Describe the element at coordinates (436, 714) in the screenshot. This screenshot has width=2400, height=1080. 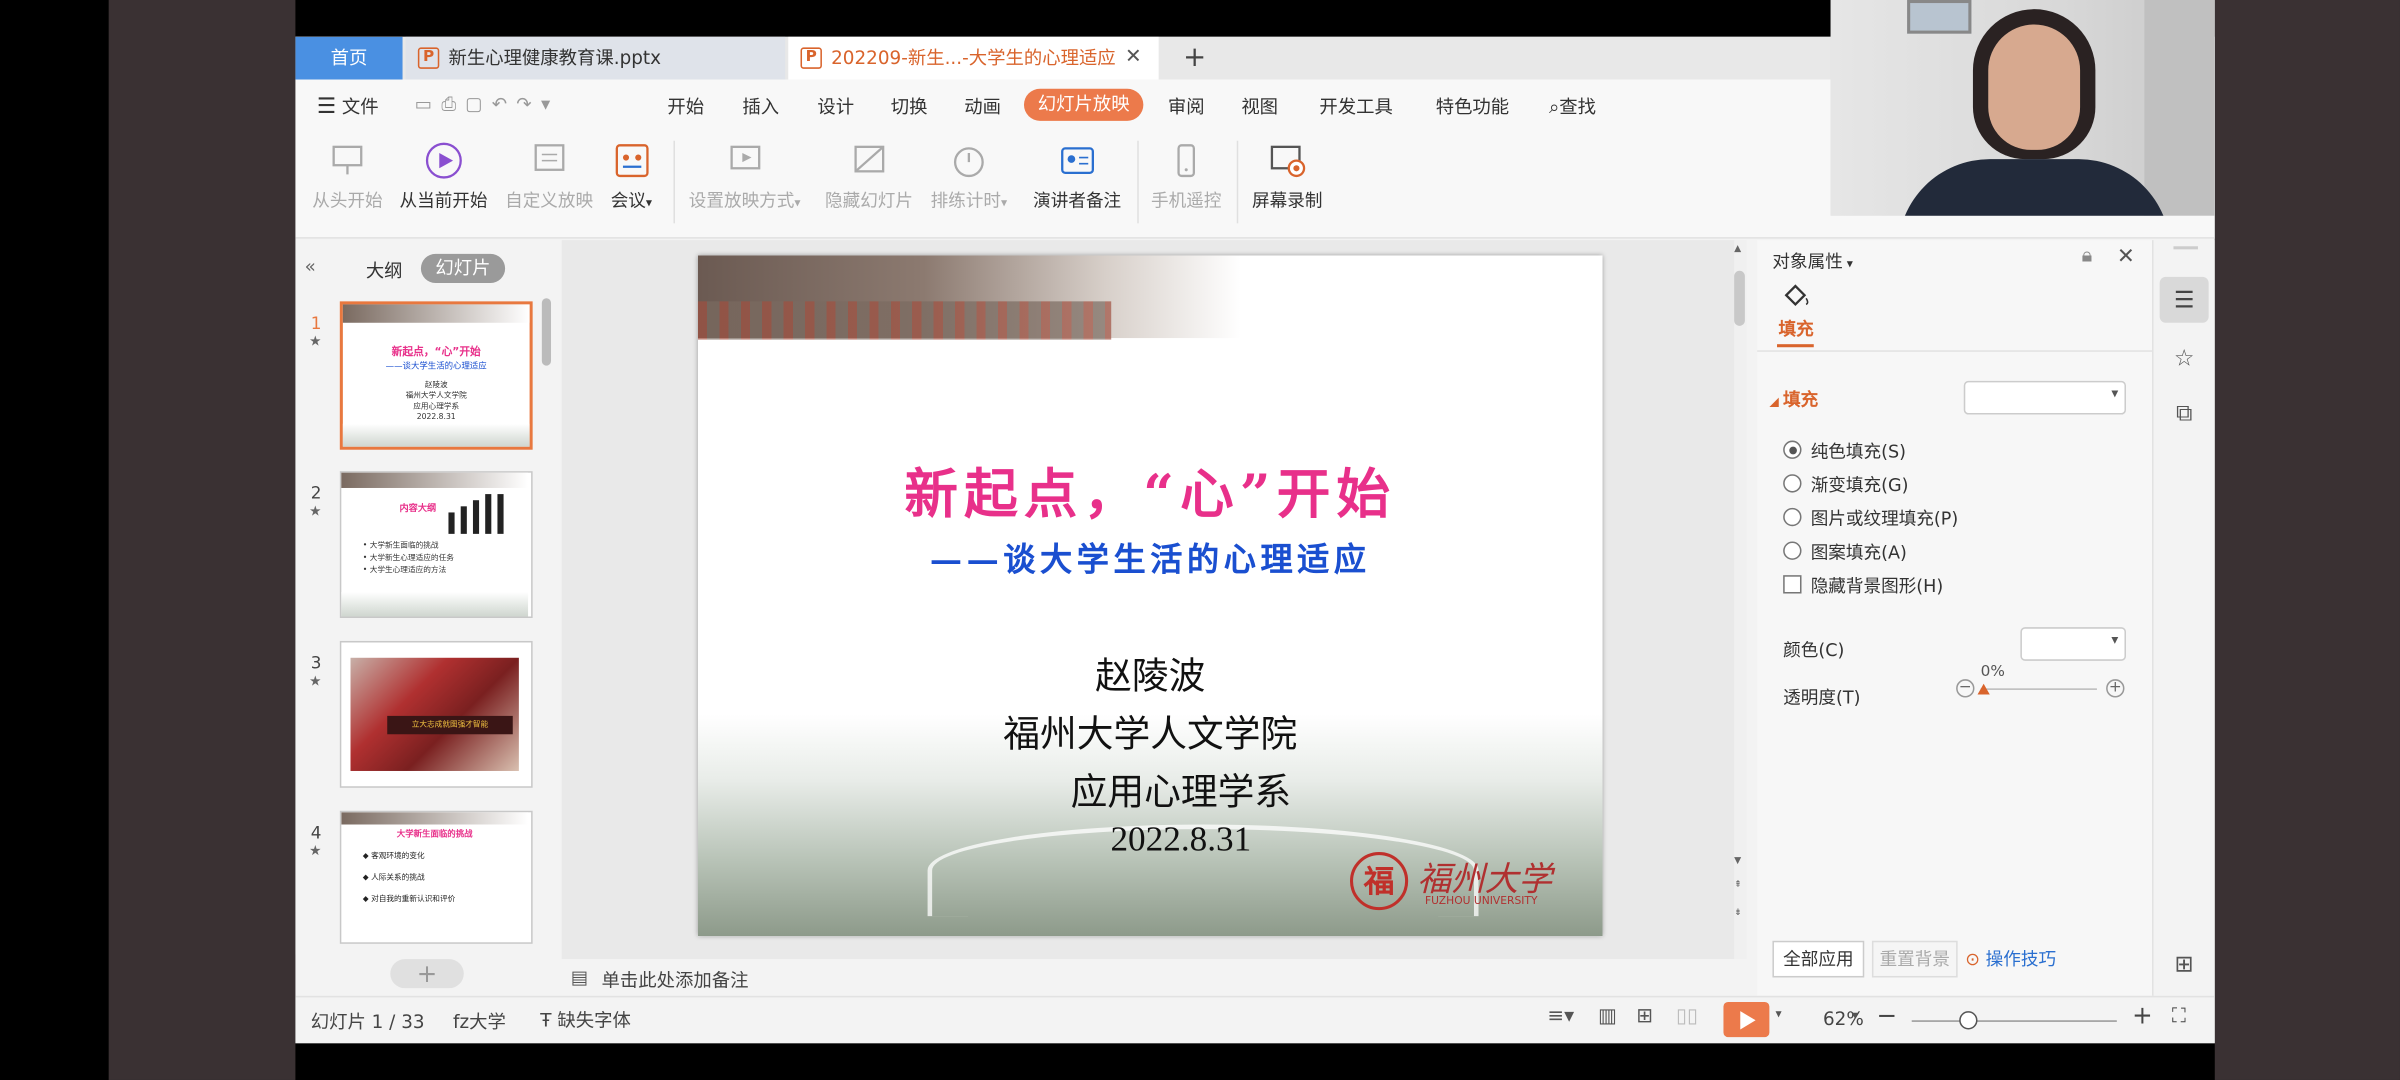
I see `slide-thumb-3: 立大志成就图强才智能` at that location.